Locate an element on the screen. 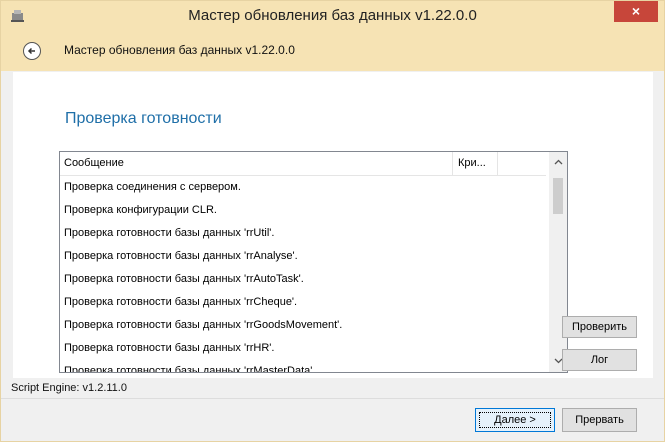 Image resolution: width=665 pixels, height=442 pixels. cancel-button: Прервать is located at coordinates (599, 420).